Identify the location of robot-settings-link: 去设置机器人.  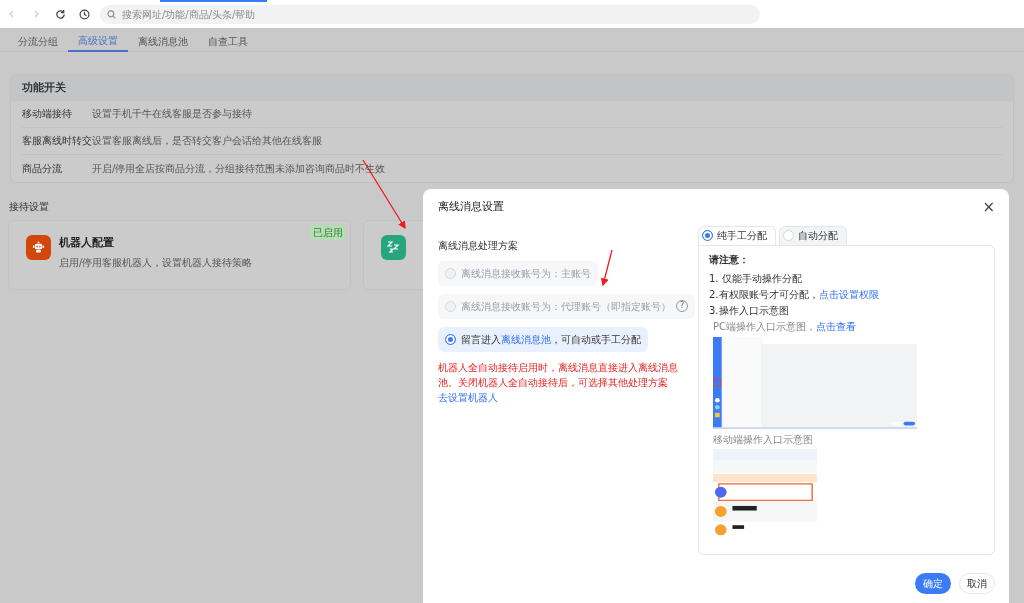
(468, 397).